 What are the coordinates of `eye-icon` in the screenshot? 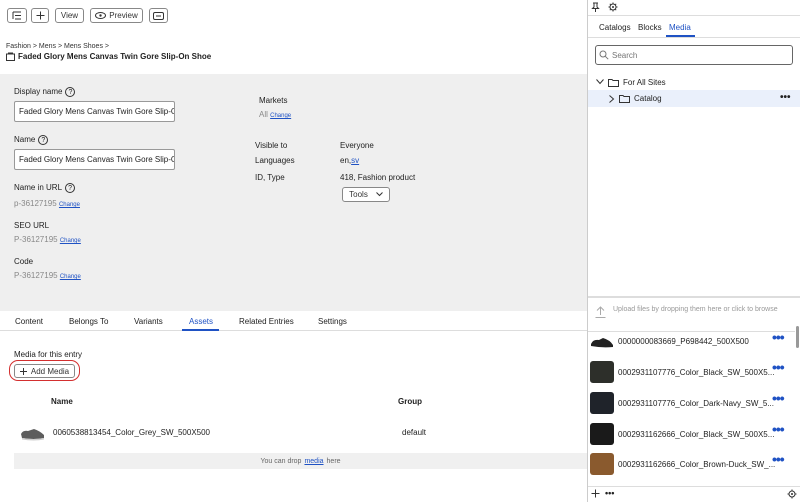 It's located at (101, 15).